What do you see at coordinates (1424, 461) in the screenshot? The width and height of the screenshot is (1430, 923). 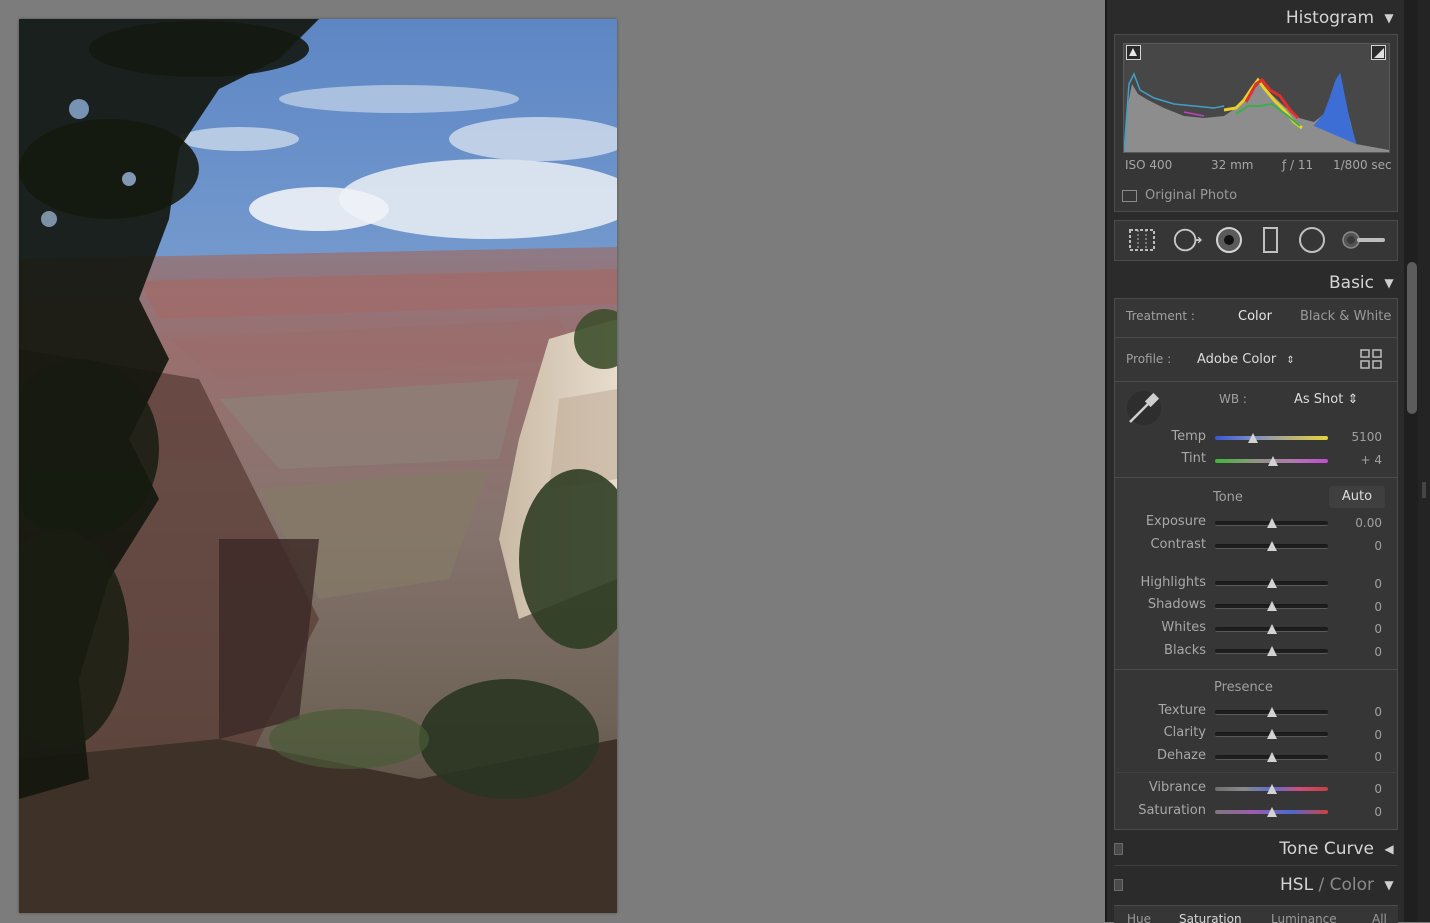 I see `panel-edge-bar` at bounding box center [1424, 461].